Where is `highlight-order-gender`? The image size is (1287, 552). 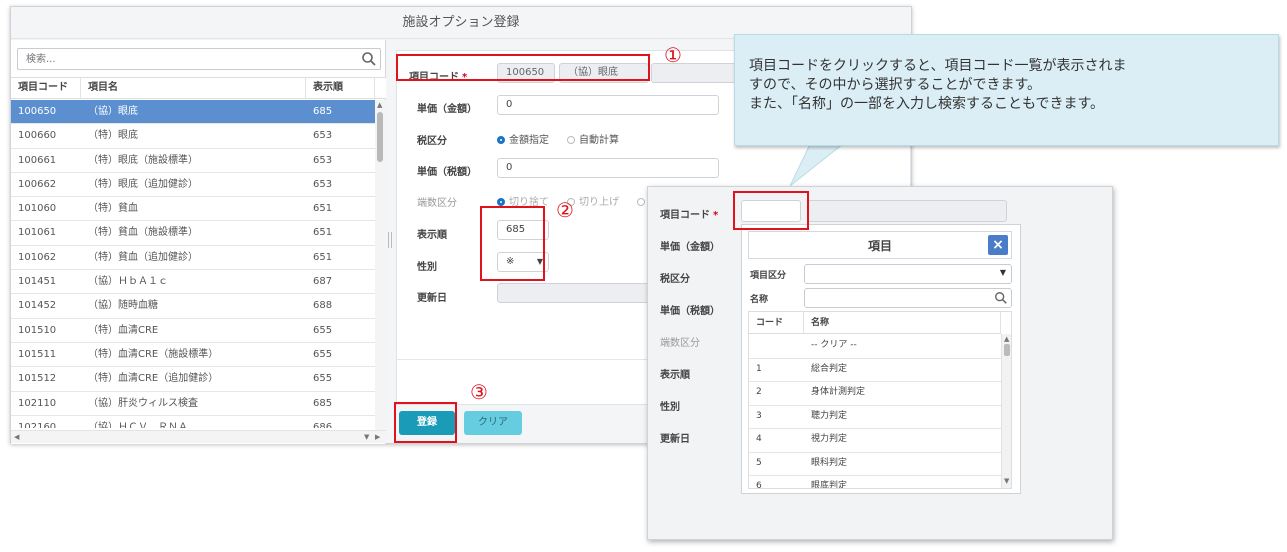
highlight-order-gender is located at coordinates (512, 243).